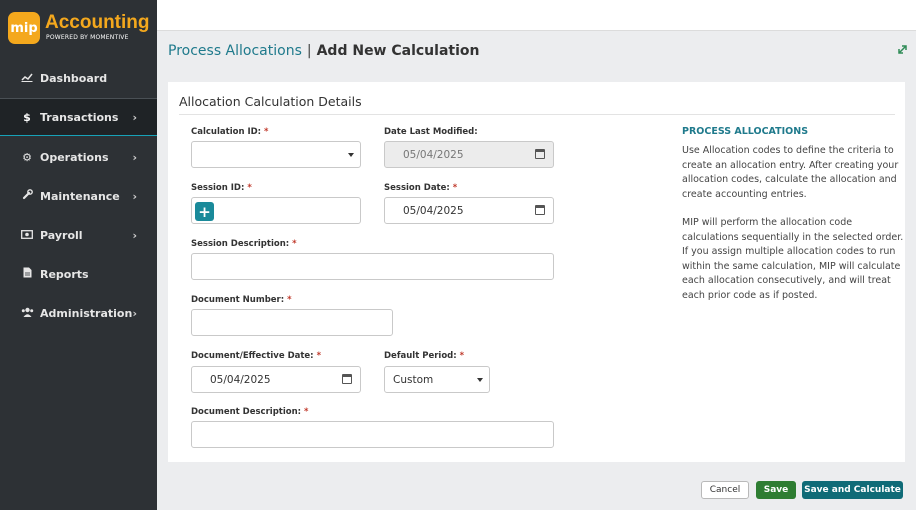 The width and height of the screenshot is (916, 510). What do you see at coordinates (27, 313) in the screenshot?
I see `users-icon` at bounding box center [27, 313].